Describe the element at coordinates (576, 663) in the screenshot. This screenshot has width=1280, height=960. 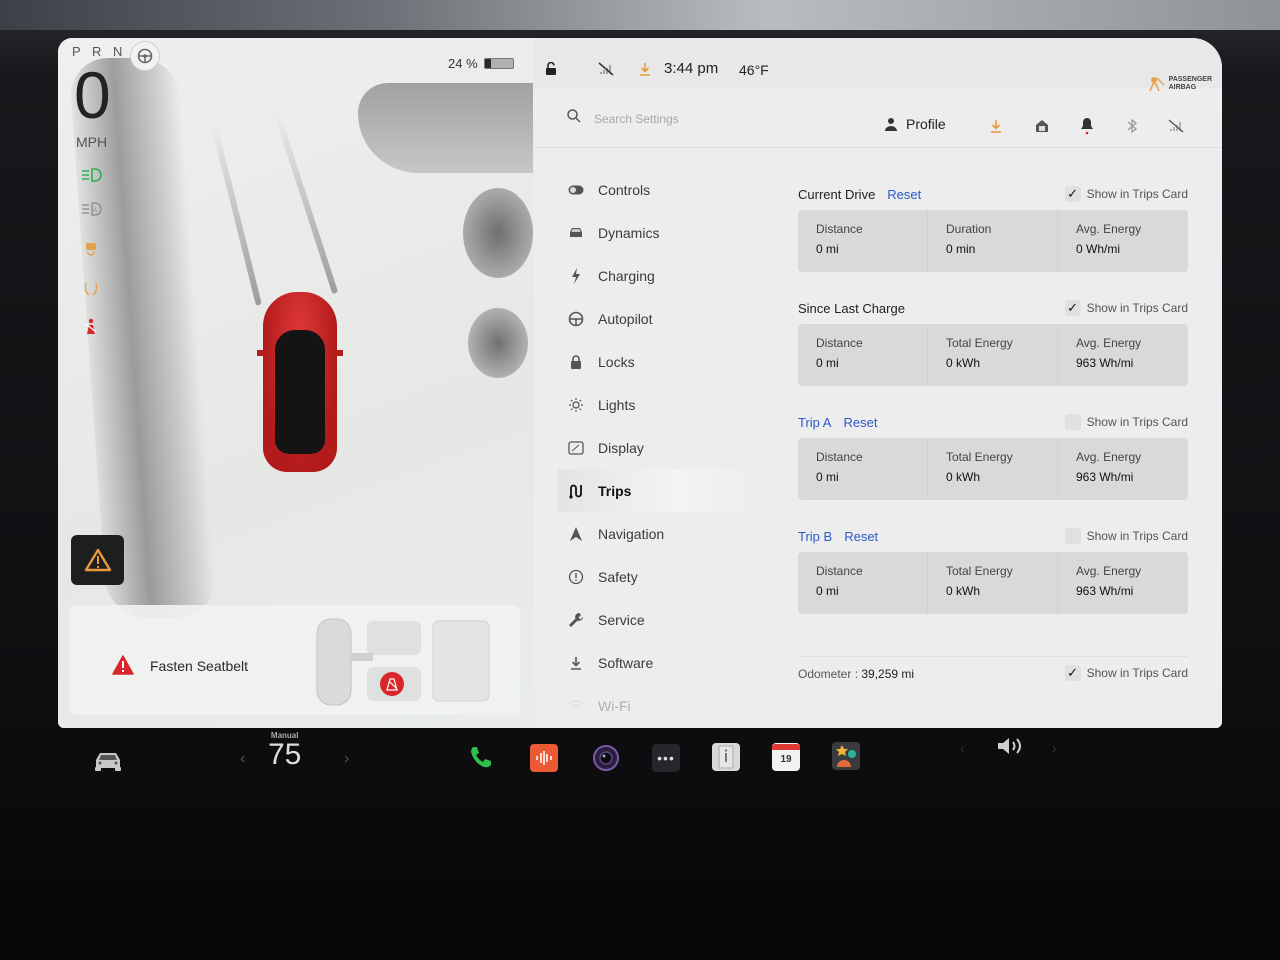
I see `download-icon` at that location.